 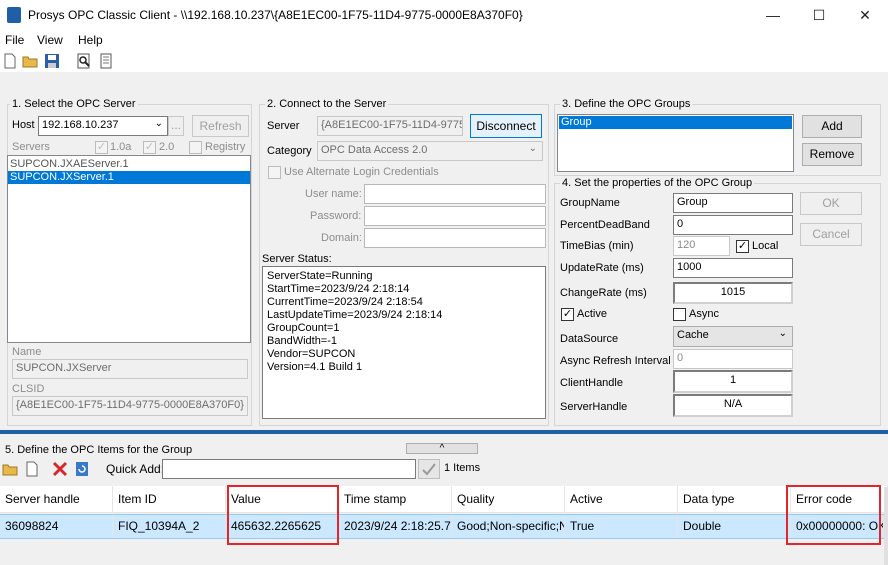 I want to click on opt-10a-checkbox: ✓, so click(x=101, y=147).